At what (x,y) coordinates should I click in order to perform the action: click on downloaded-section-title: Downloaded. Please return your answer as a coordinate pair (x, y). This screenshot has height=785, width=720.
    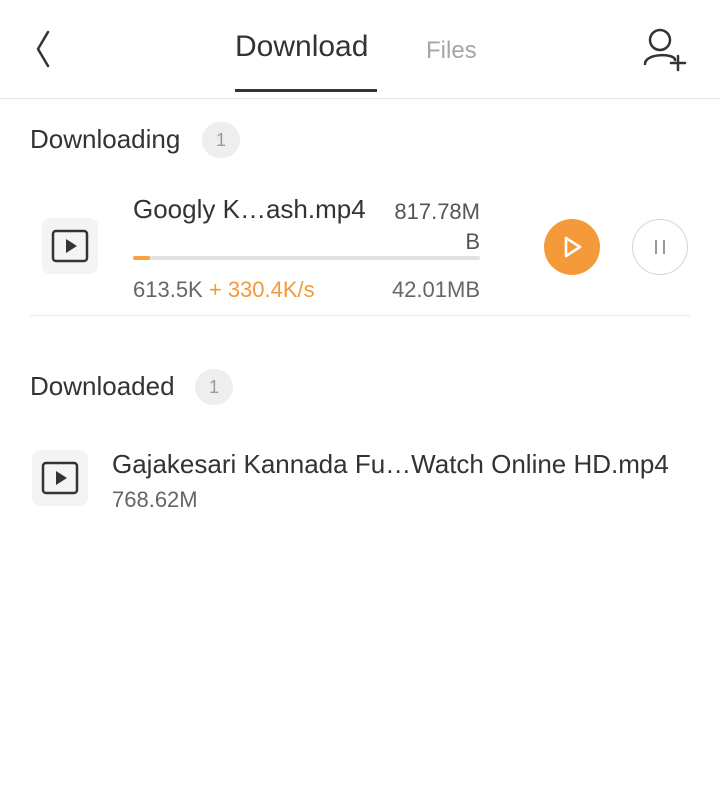
    Looking at the image, I should click on (102, 386).